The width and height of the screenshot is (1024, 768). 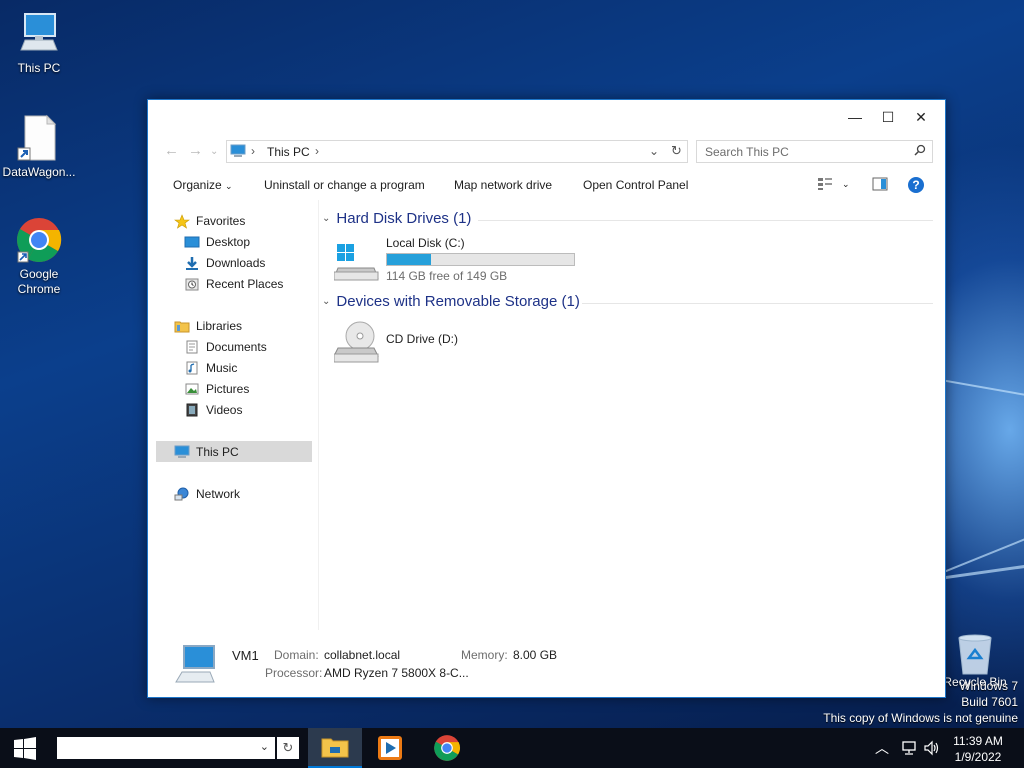 What do you see at coordinates (224, 409) in the screenshot?
I see `nav-label: Videos` at bounding box center [224, 409].